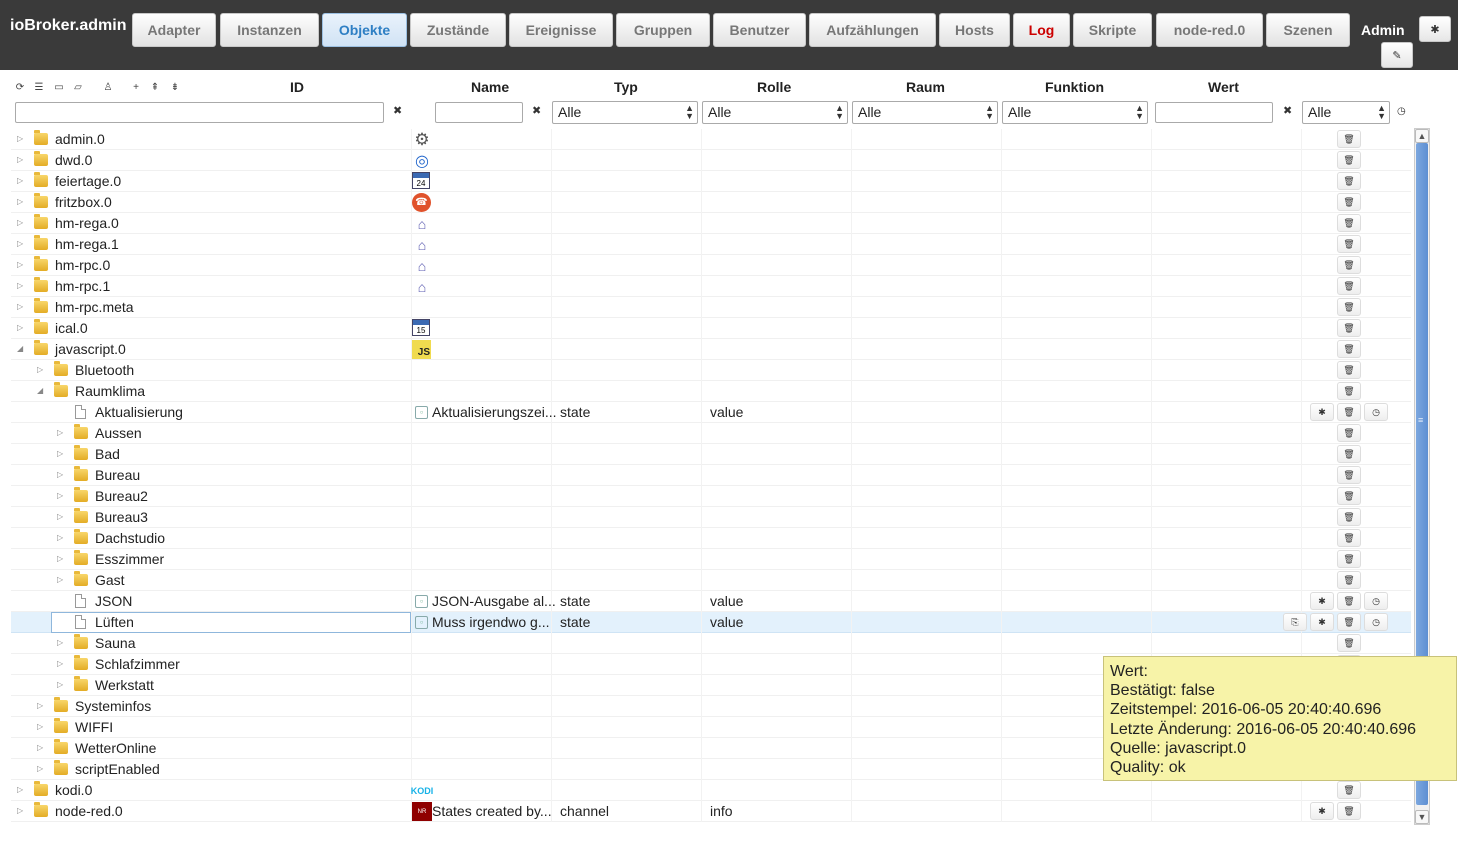 This screenshot has width=1458, height=844. I want to click on tree-item-label: kodi.0, so click(73, 790).